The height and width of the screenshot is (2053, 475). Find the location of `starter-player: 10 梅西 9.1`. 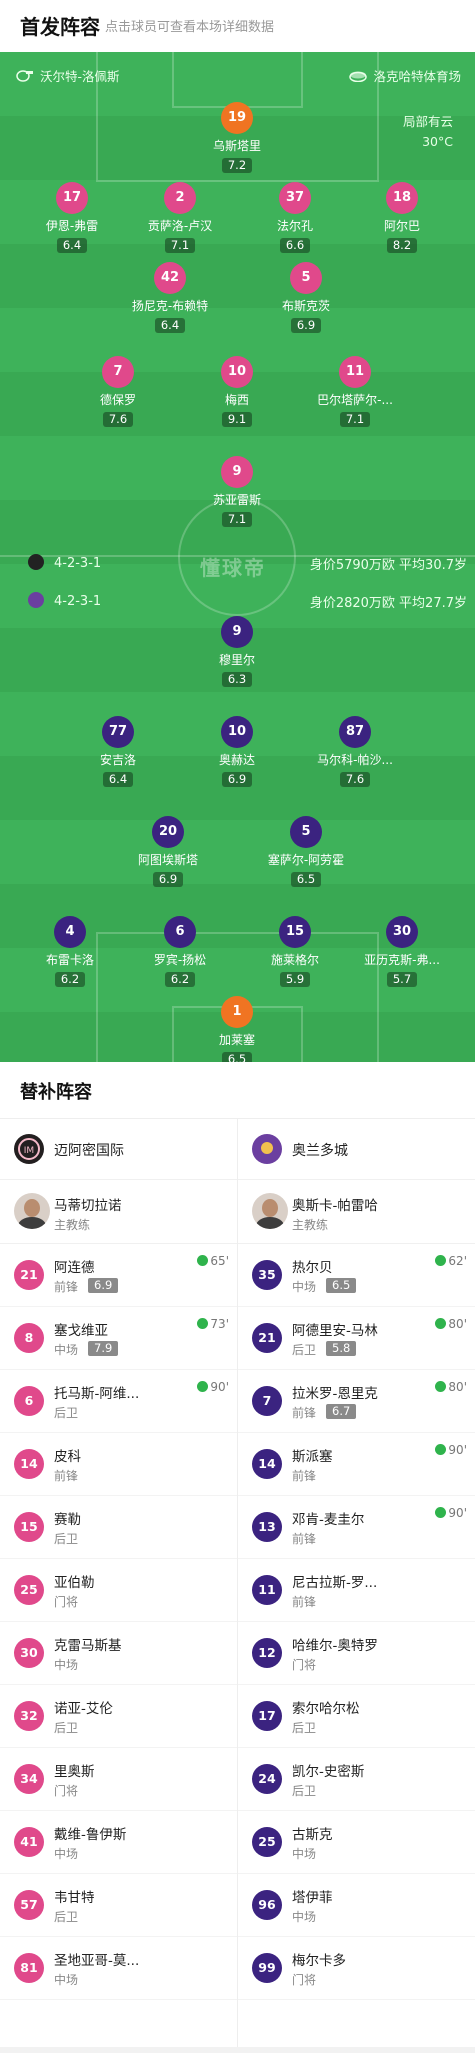

starter-player: 10 梅西 9.1 is located at coordinates (237, 391).